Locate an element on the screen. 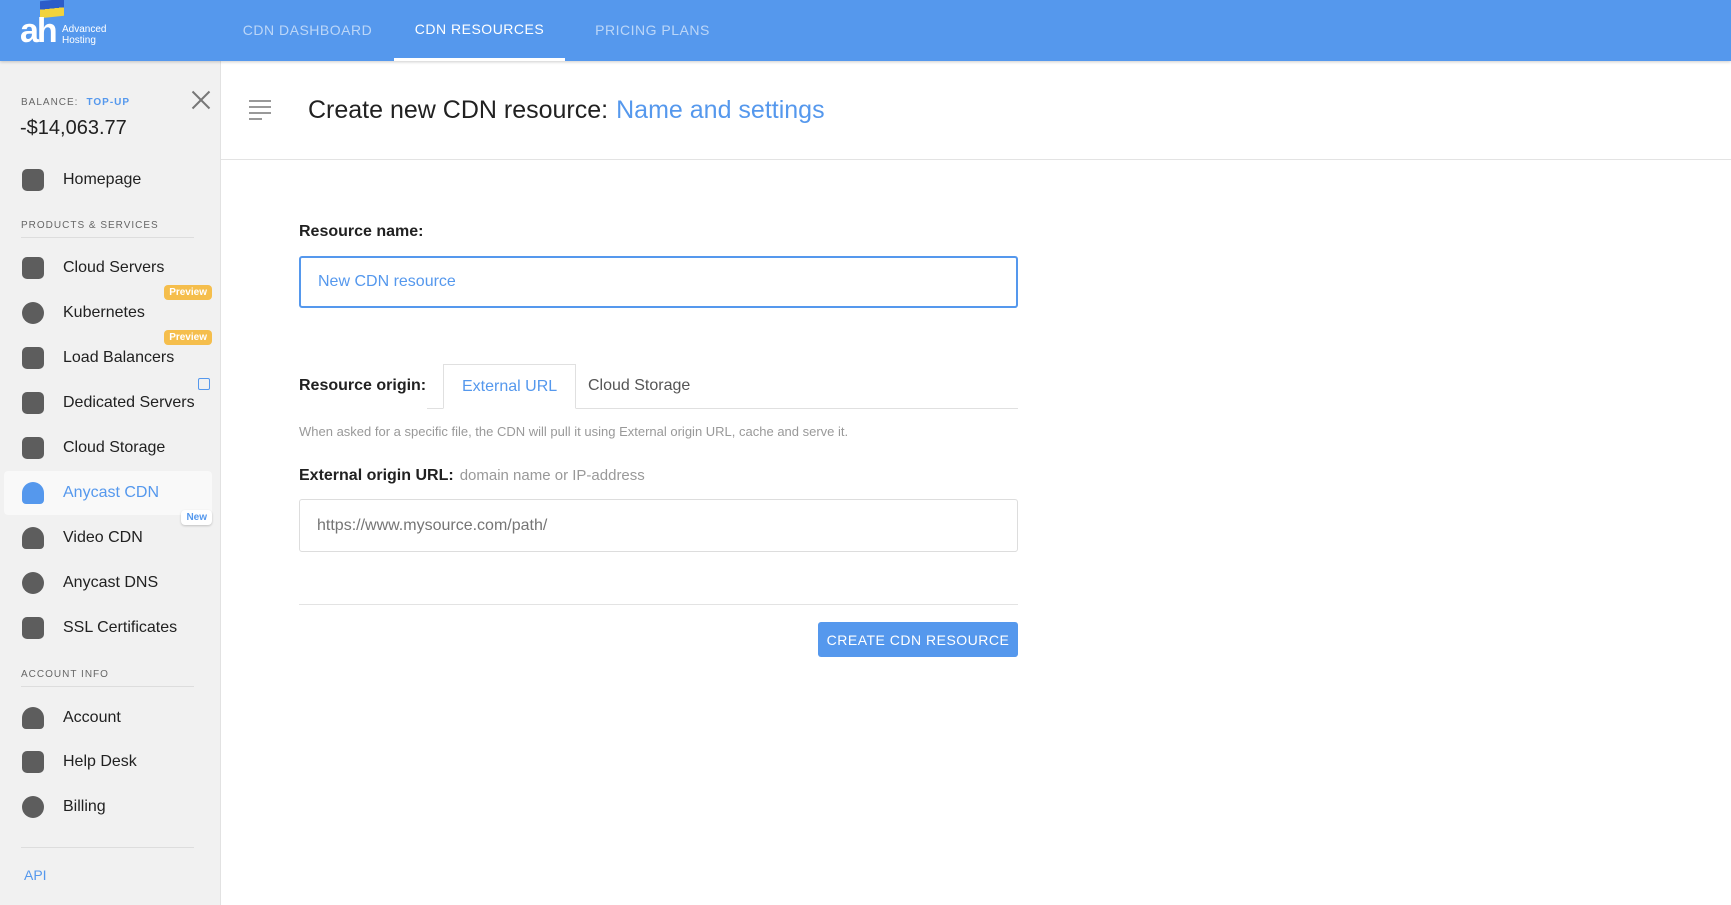 The height and width of the screenshot is (905, 1731). resource-origin-label: Resource origin: is located at coordinates (363, 385).